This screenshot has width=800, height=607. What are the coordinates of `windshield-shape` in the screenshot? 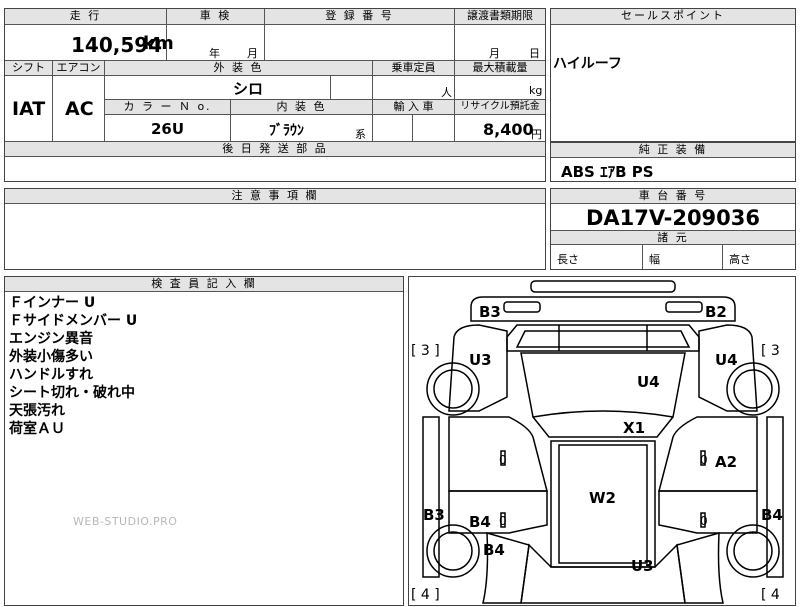 It's located at (603, 339).